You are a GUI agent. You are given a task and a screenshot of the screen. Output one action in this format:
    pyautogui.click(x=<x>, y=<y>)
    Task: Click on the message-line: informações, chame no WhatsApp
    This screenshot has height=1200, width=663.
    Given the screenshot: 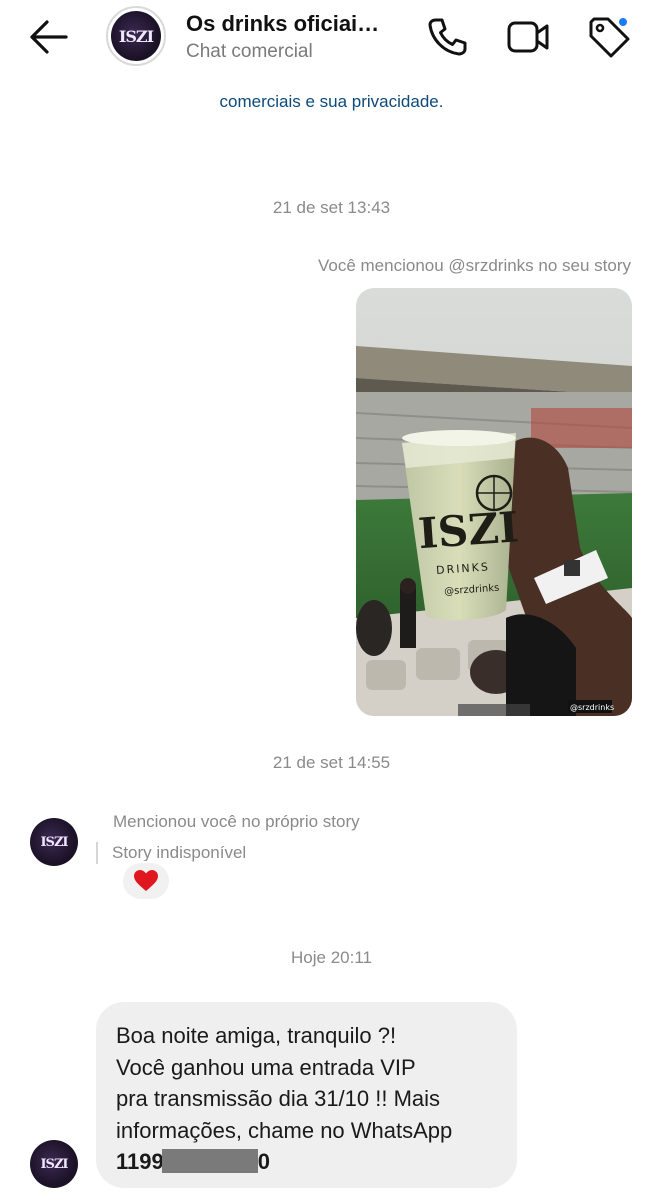 What is the action you would take?
    pyautogui.click(x=284, y=1130)
    